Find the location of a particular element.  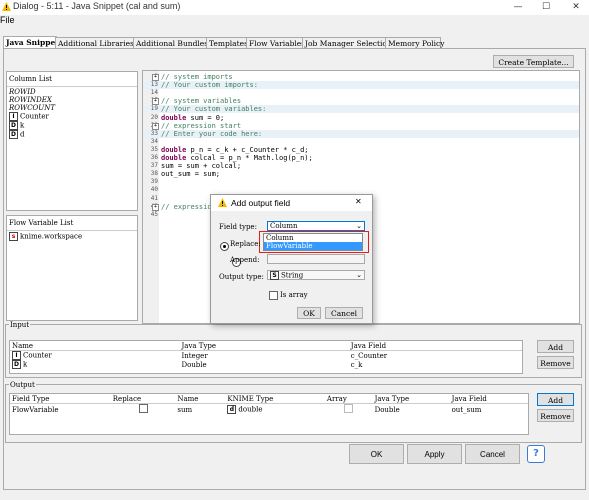

code-line: 37 sum = sum + colcal; is located at coordinates (361, 166).